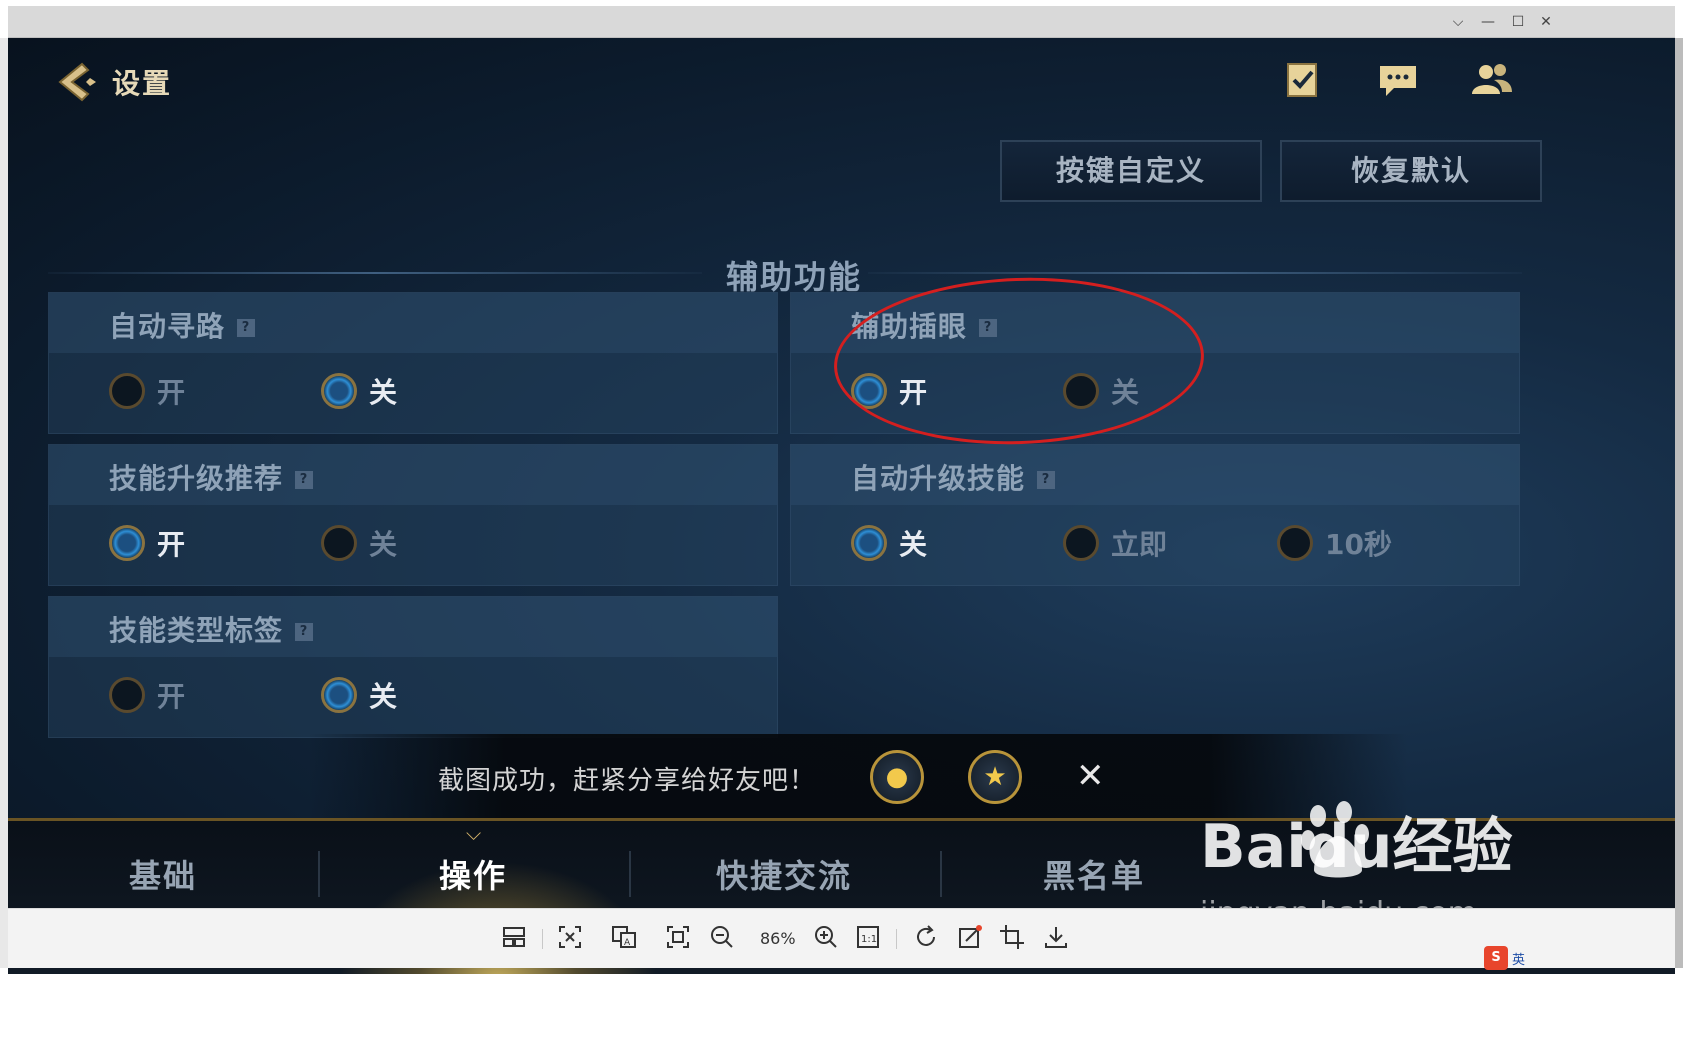  I want to click on sogou-logo-icon: S, so click(1496, 958).